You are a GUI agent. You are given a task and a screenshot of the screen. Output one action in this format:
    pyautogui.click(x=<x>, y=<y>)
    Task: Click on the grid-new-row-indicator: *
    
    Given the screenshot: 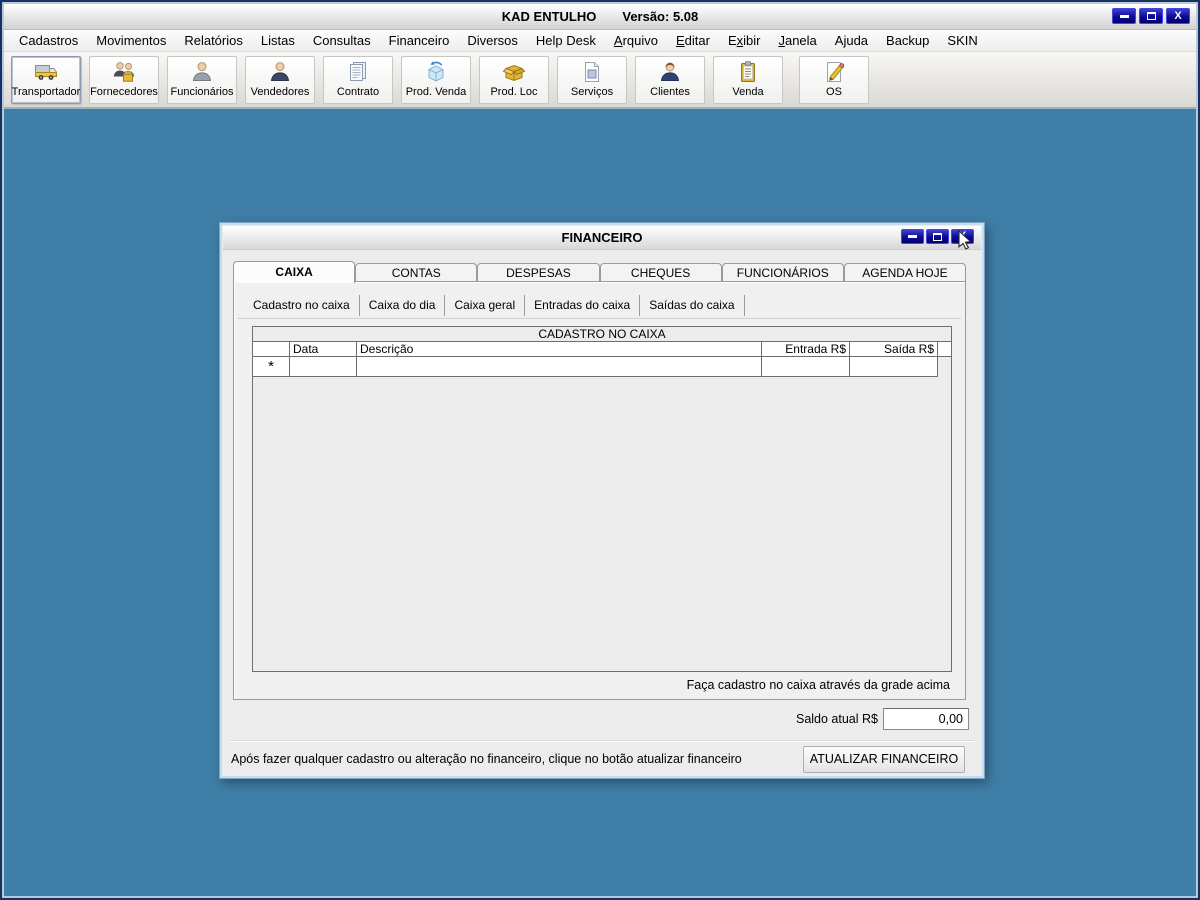 What is the action you would take?
    pyautogui.click(x=271, y=367)
    